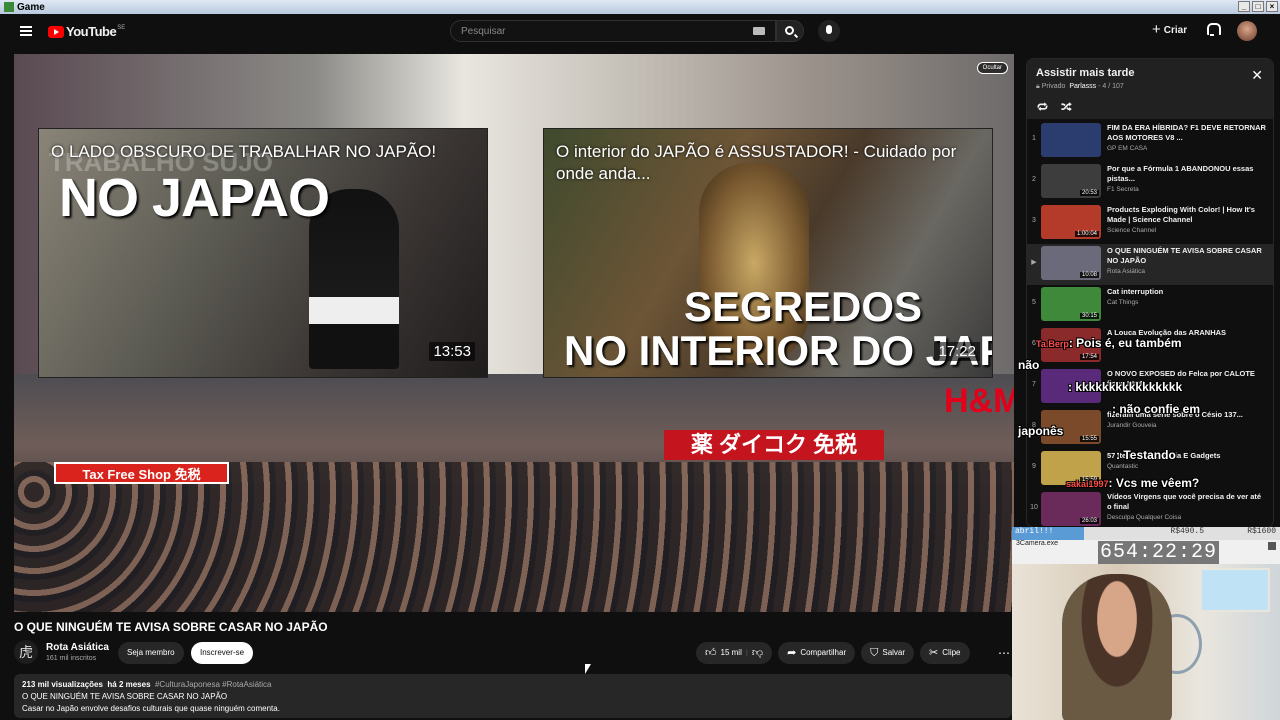 The height and width of the screenshot is (720, 1280). I want to click on playlist-item-info: Cat interruption Cat Things, so click(1187, 296).